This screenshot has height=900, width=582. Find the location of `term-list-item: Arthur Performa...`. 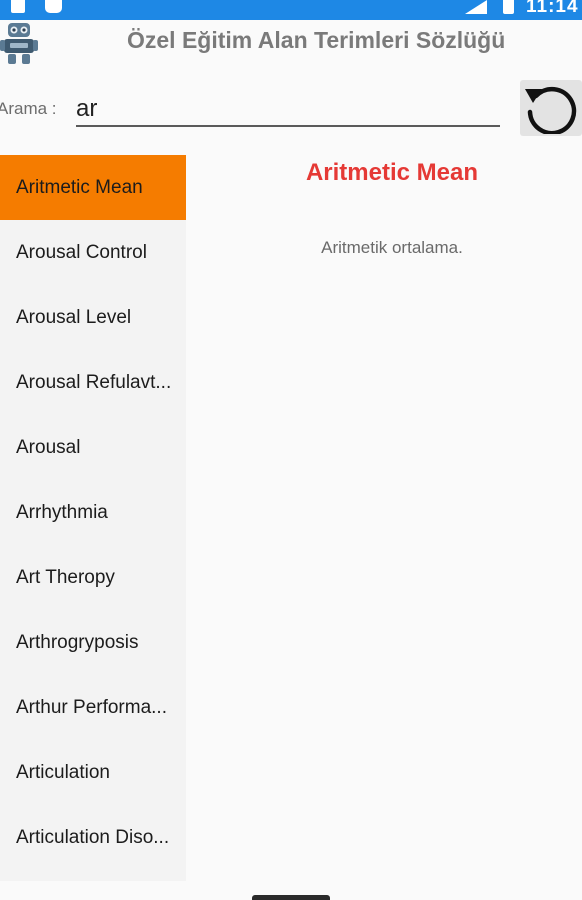

term-list-item: Arthur Performa... is located at coordinates (93, 707).